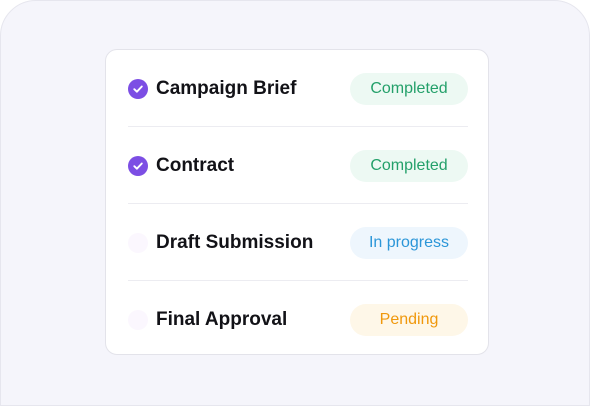 Image resolution: width=590 pixels, height=406 pixels. What do you see at coordinates (298, 88) in the screenshot?
I see `checklist-item-campaign-brief: Campaign Brief Completed` at bounding box center [298, 88].